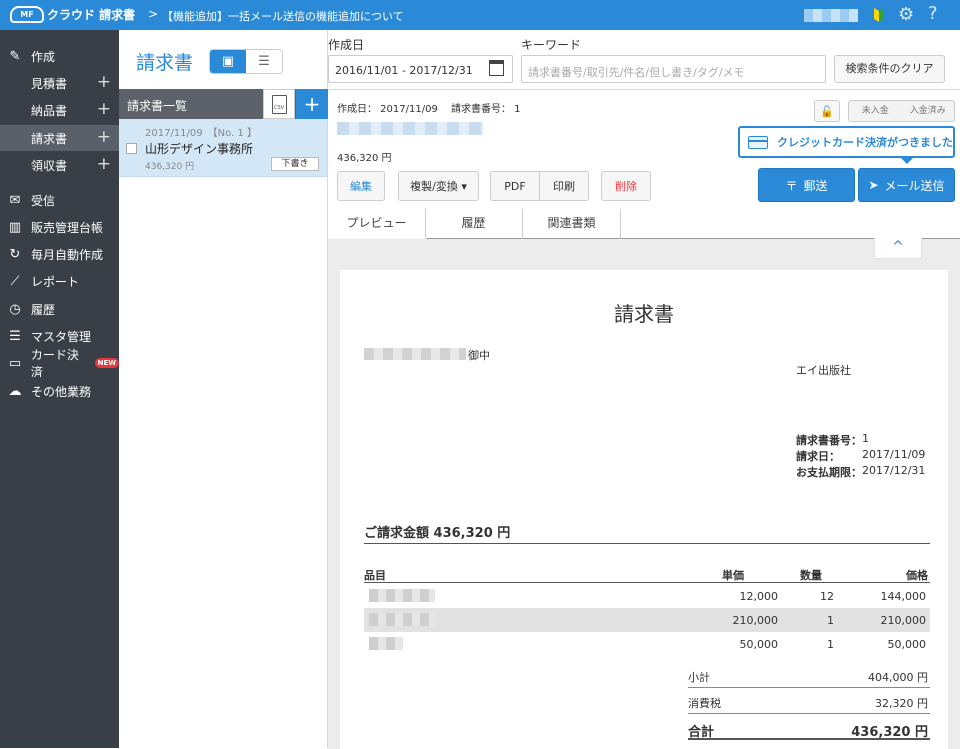 The height and width of the screenshot is (749, 960). What do you see at coordinates (875, 111) in the screenshot?
I see `unpaid-button: 未入金` at bounding box center [875, 111].